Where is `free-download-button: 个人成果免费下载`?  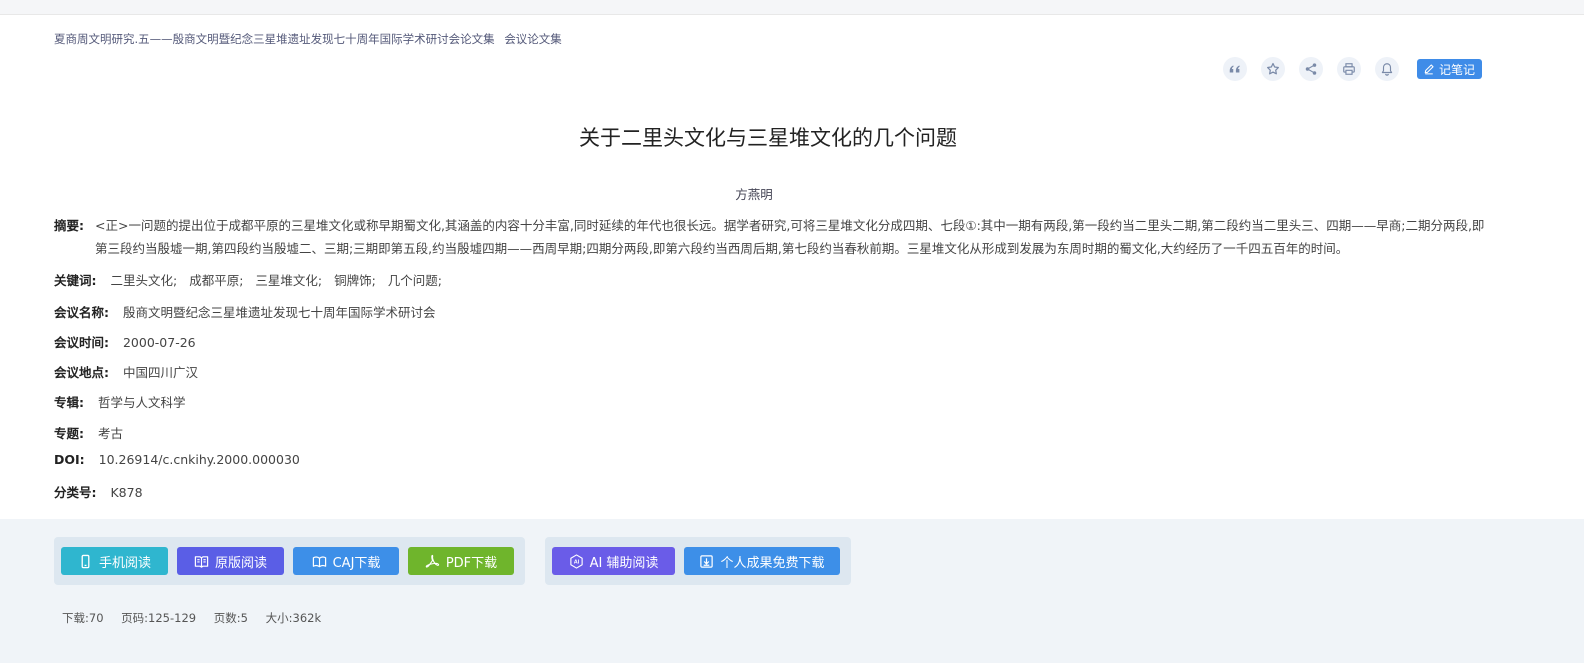 free-download-button: 个人成果免费下载 is located at coordinates (762, 561).